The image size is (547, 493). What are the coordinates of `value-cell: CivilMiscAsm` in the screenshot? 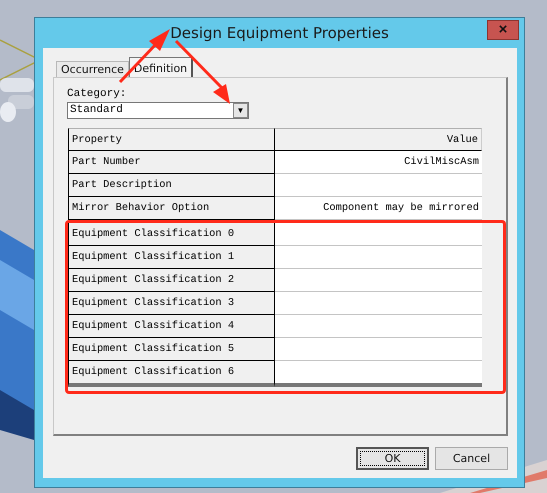 It's located at (378, 162).